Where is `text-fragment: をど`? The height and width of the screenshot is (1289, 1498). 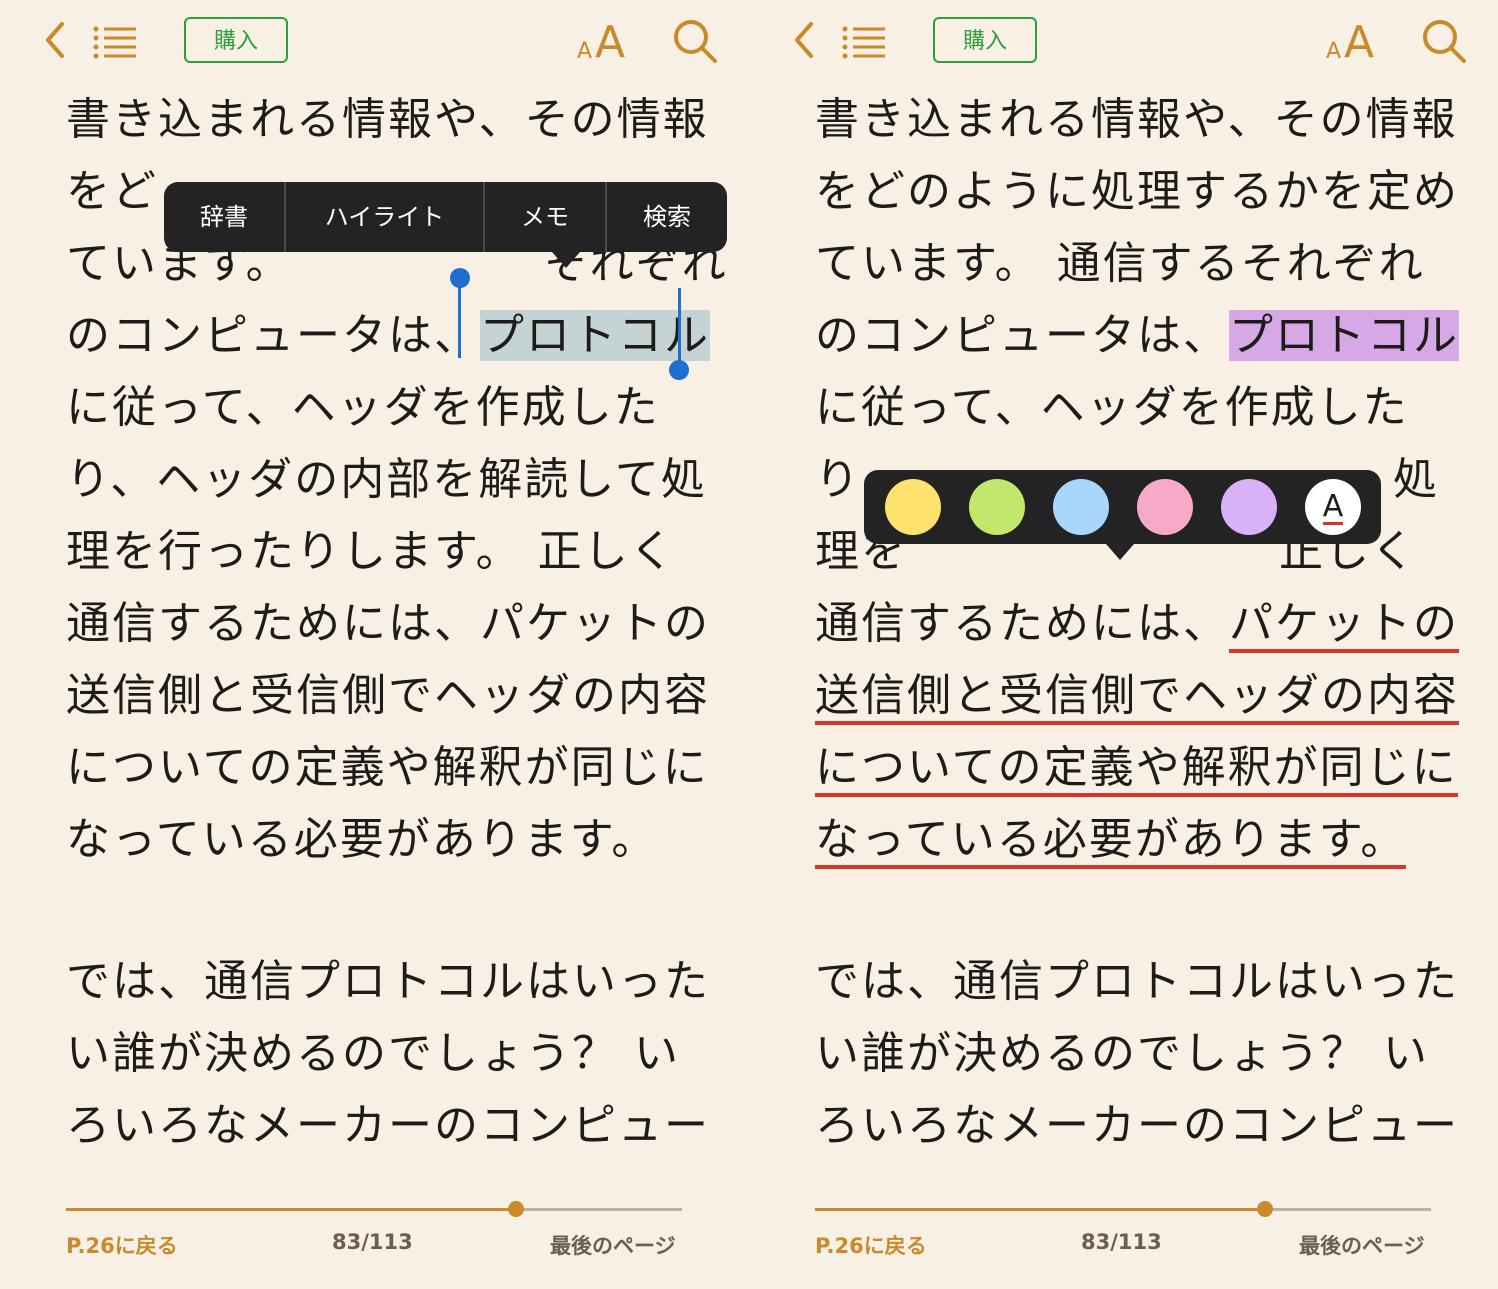 text-fragment: をど is located at coordinates (112, 191).